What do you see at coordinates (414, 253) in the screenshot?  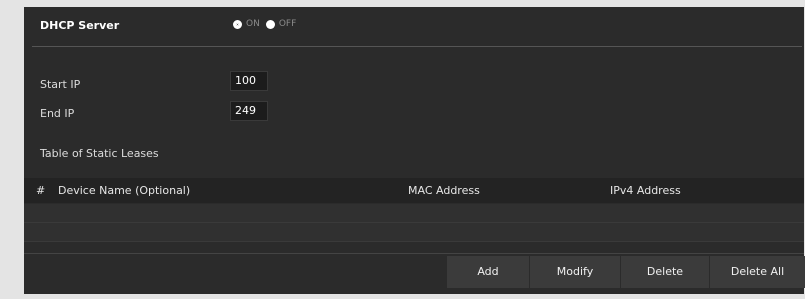 I see `table-footer-divider` at bounding box center [414, 253].